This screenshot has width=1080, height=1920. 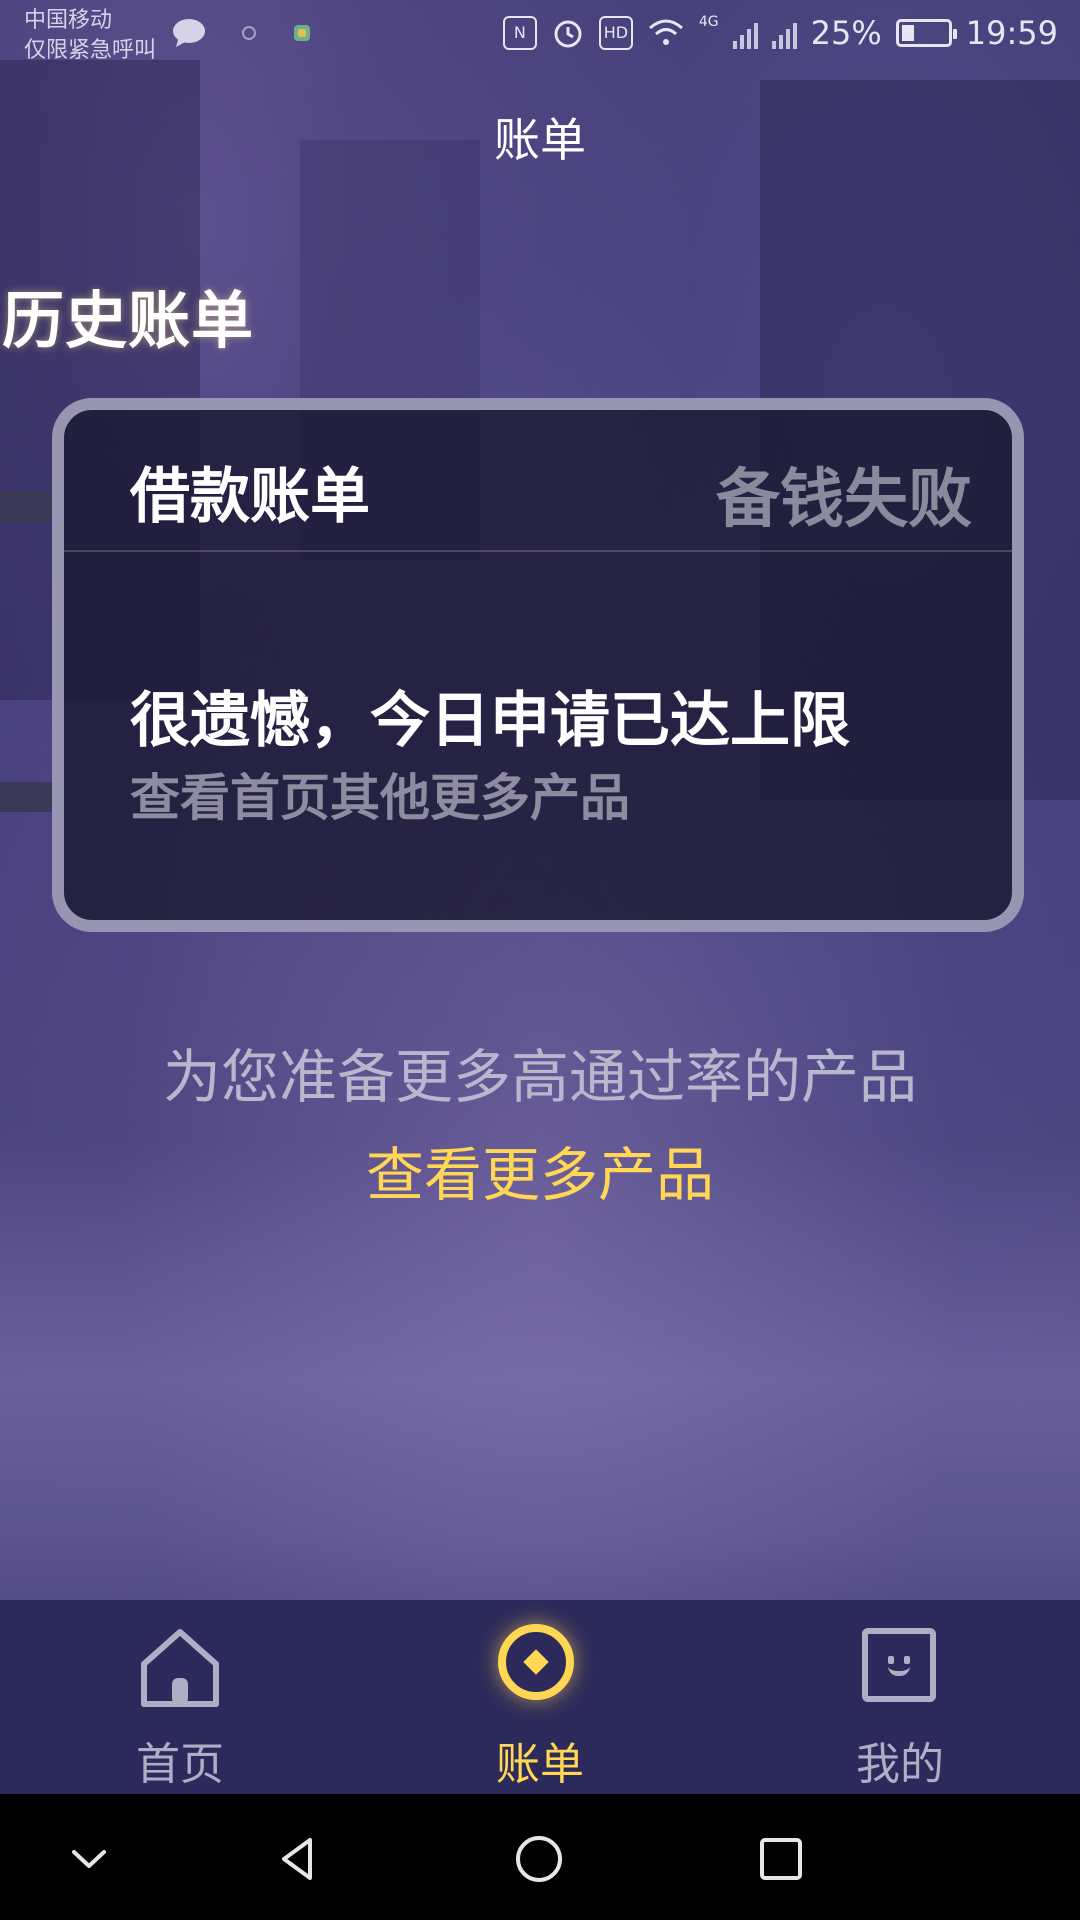 I want to click on tab-home-label: 首页, so click(x=180, y=1764).